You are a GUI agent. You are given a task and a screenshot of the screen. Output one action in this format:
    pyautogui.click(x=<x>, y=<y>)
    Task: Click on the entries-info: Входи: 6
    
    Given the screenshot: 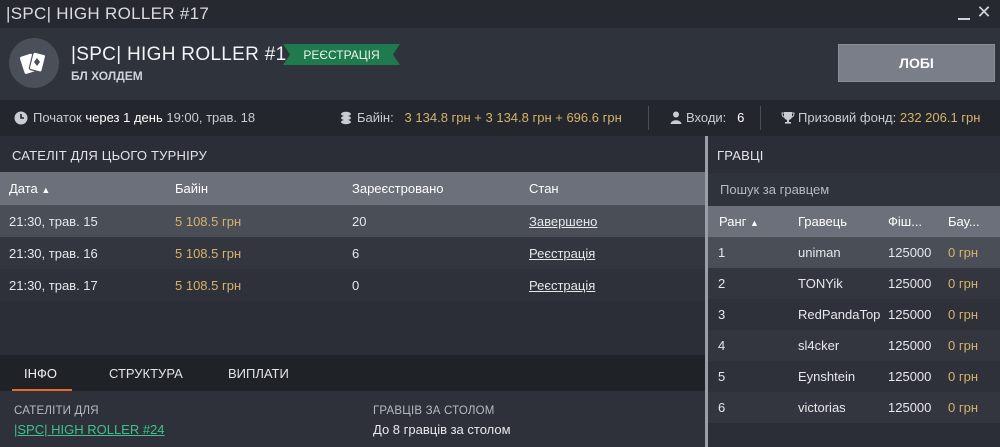 What is the action you would take?
    pyautogui.click(x=707, y=117)
    